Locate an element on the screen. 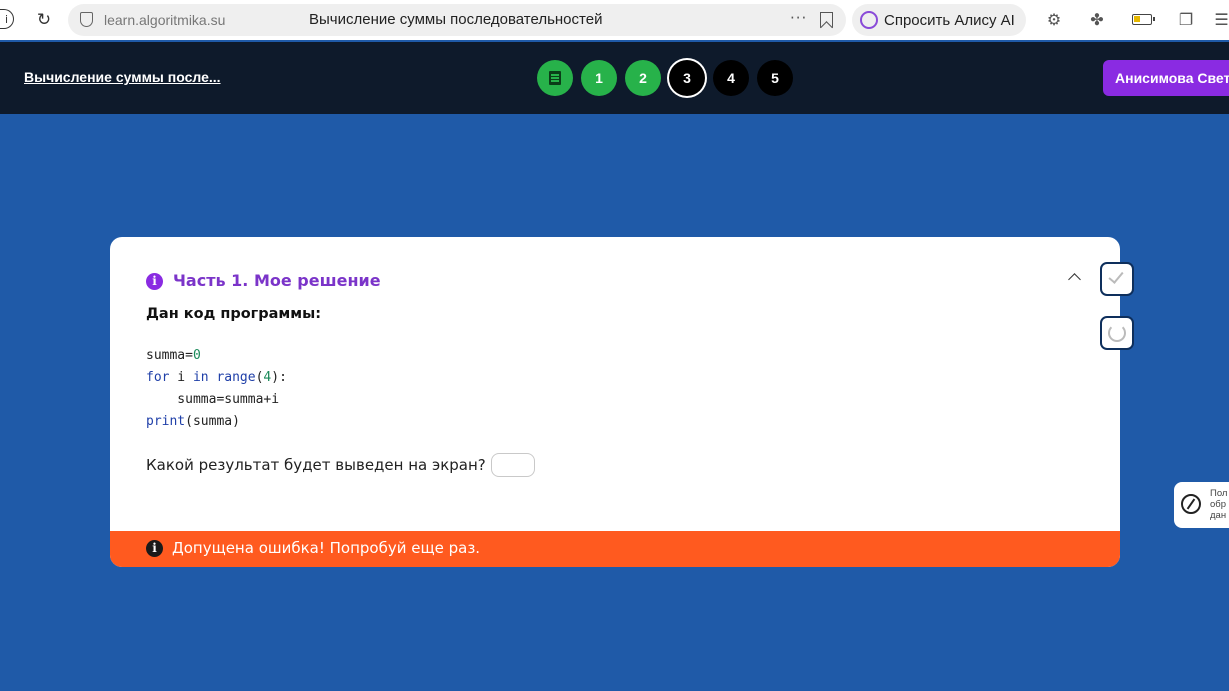 The image size is (1229, 691). check-icon is located at coordinates (1116, 276).